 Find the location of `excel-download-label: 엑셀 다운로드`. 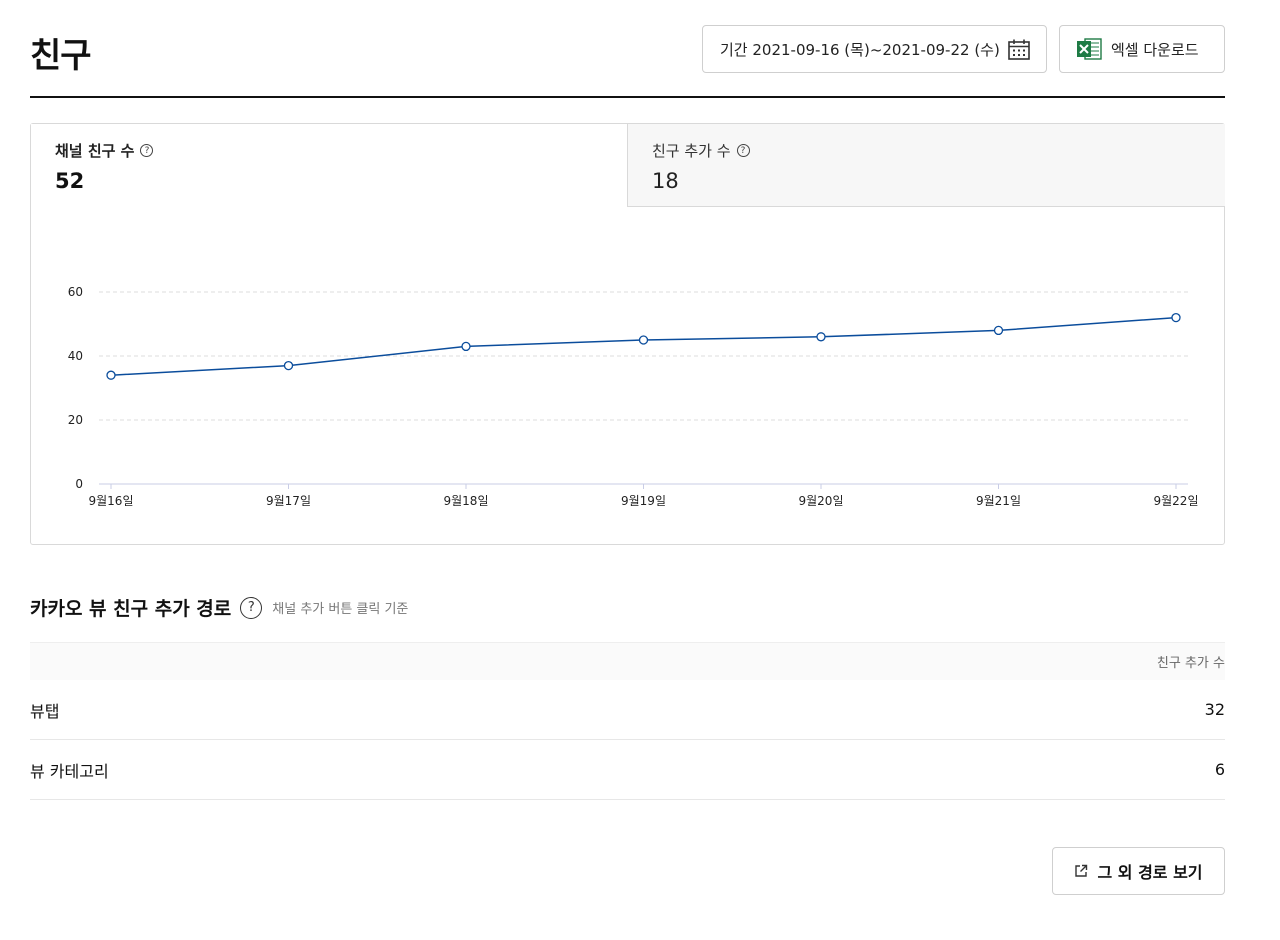

excel-download-label: 엑셀 다운로드 is located at coordinates (1155, 49).